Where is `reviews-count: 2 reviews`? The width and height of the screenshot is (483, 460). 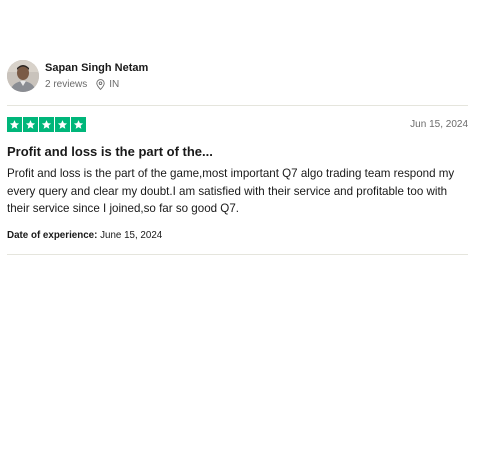
reviews-count: 2 reviews is located at coordinates (66, 84).